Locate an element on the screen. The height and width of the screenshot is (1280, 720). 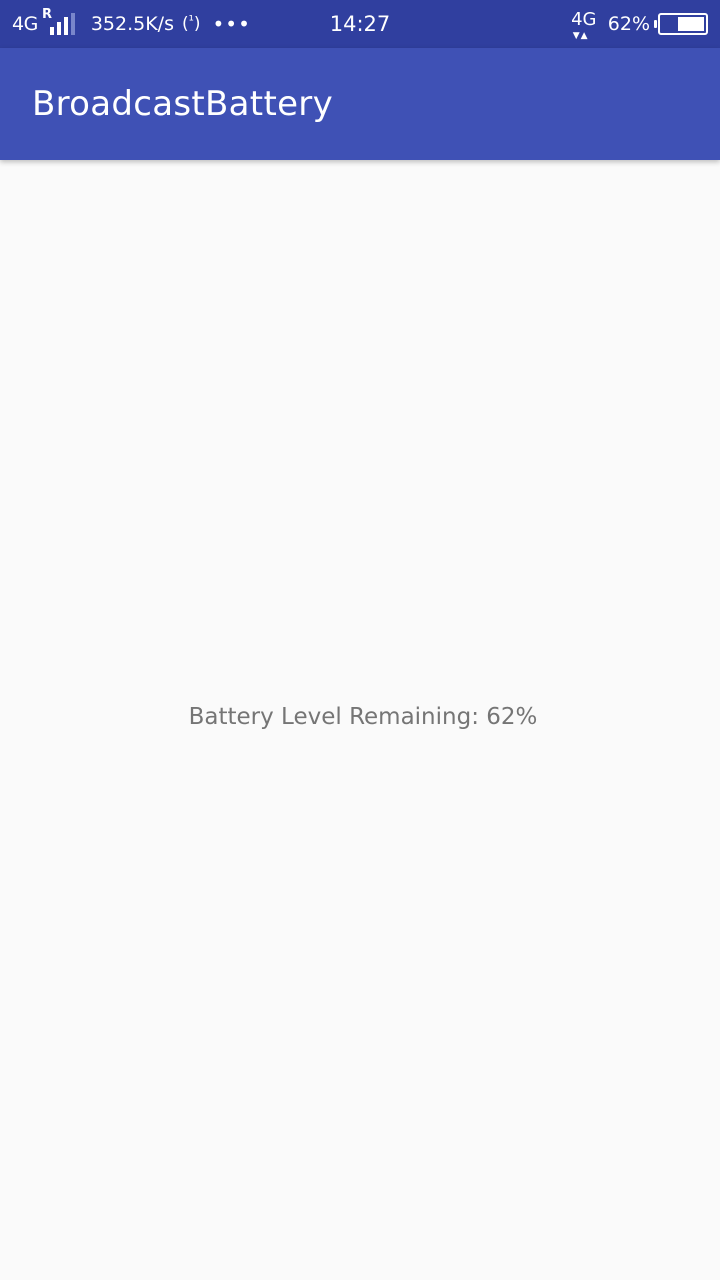
status-right: 4G ▼▲ 62% is located at coordinates (639, 24).